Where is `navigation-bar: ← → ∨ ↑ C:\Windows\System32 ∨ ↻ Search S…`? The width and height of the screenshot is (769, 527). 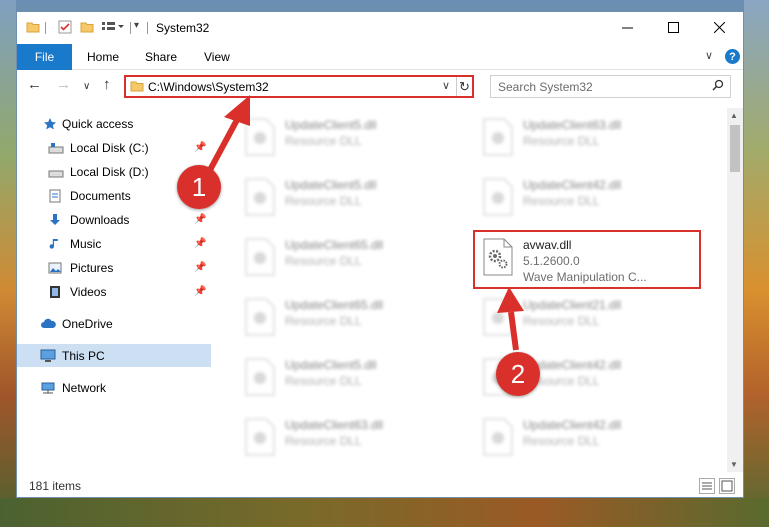 navigation-bar: ← → ∨ ↑ C:\Windows\System32 ∨ ↻ Search S… is located at coordinates (380, 86).